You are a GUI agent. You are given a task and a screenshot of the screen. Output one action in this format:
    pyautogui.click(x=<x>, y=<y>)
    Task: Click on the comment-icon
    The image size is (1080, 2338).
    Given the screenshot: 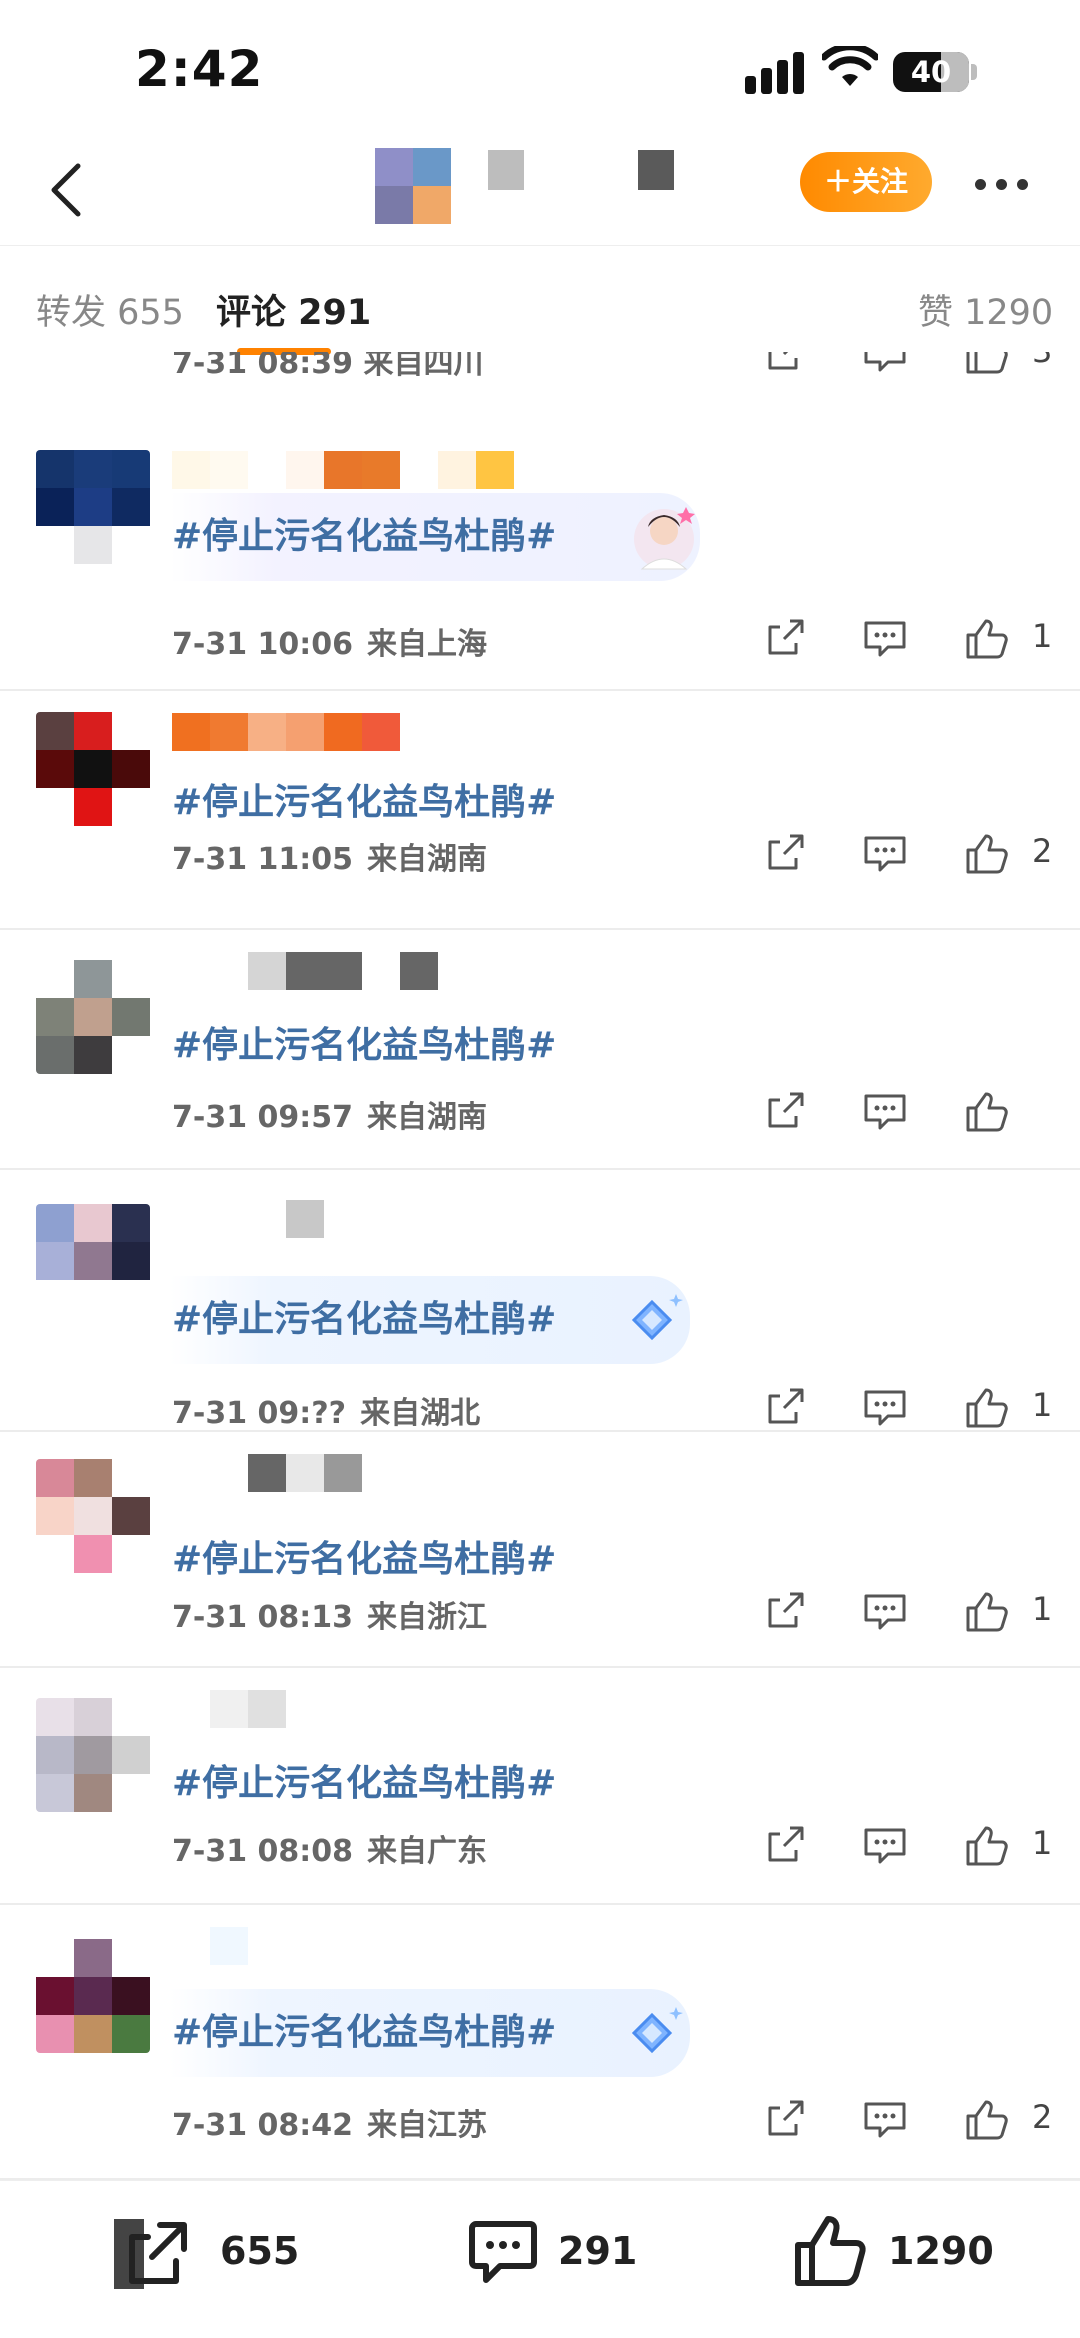 What is the action you would take?
    pyautogui.click(x=503, y=2252)
    